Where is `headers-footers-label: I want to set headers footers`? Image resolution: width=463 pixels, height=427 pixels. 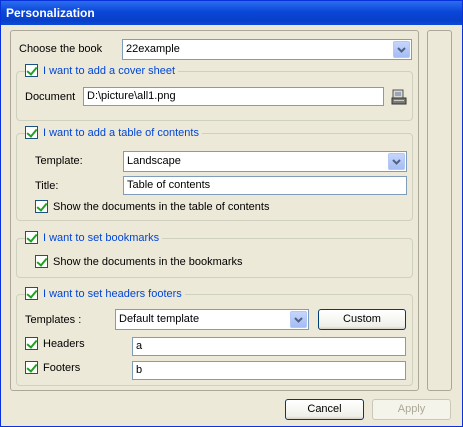 headers-footers-label: I want to set headers footers is located at coordinates (112, 293).